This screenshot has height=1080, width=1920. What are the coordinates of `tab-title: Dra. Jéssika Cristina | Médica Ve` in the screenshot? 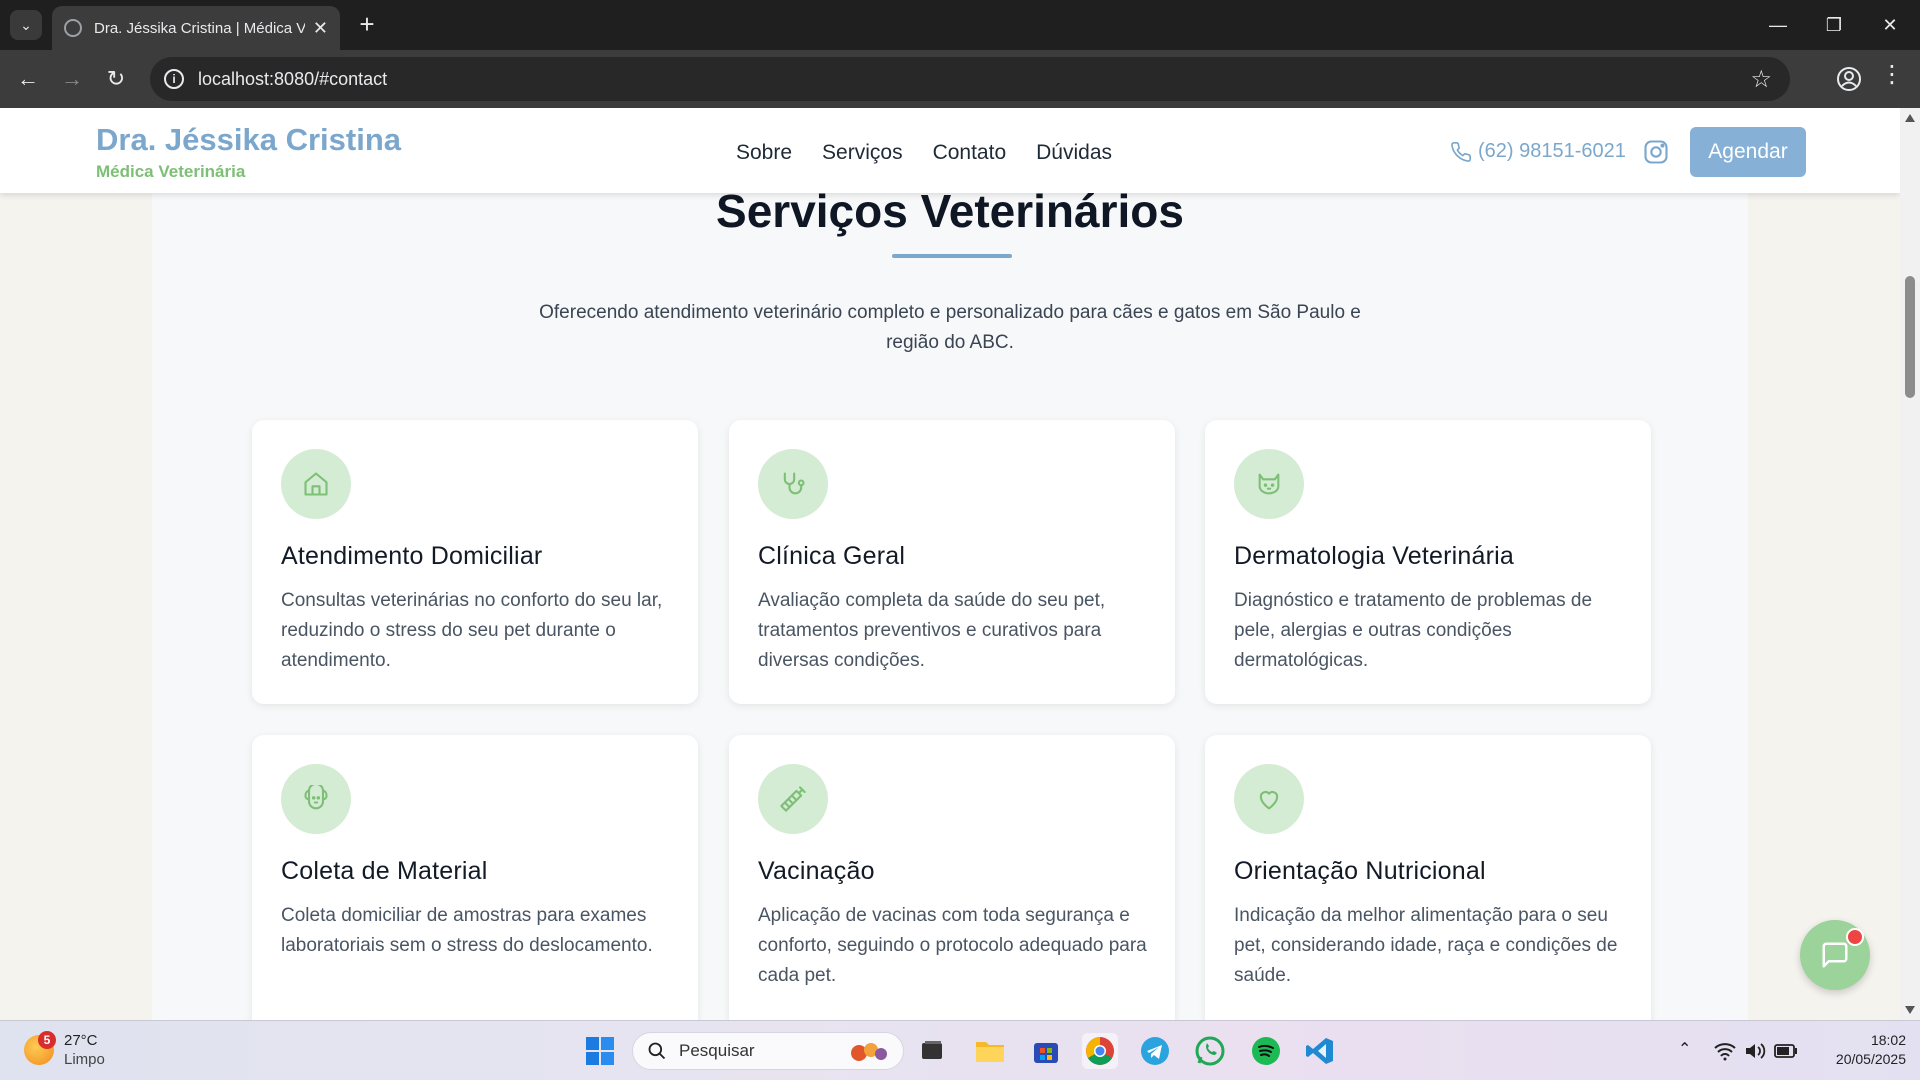 It's located at (199, 28).